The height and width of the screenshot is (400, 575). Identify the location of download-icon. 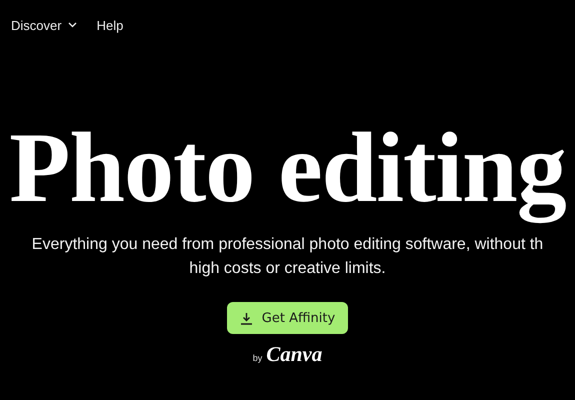
(246, 318).